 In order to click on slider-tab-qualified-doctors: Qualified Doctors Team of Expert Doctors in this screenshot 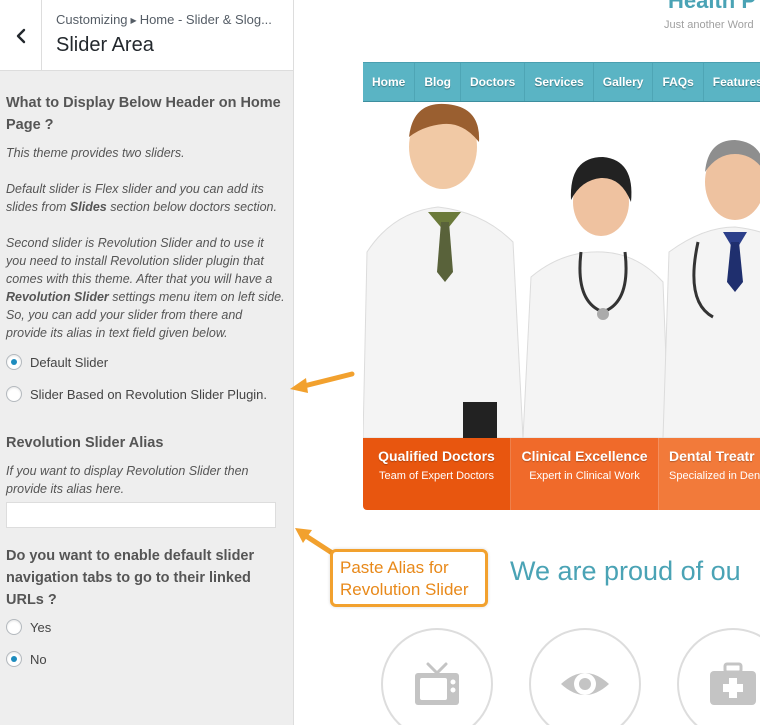, I will do `click(437, 474)`.